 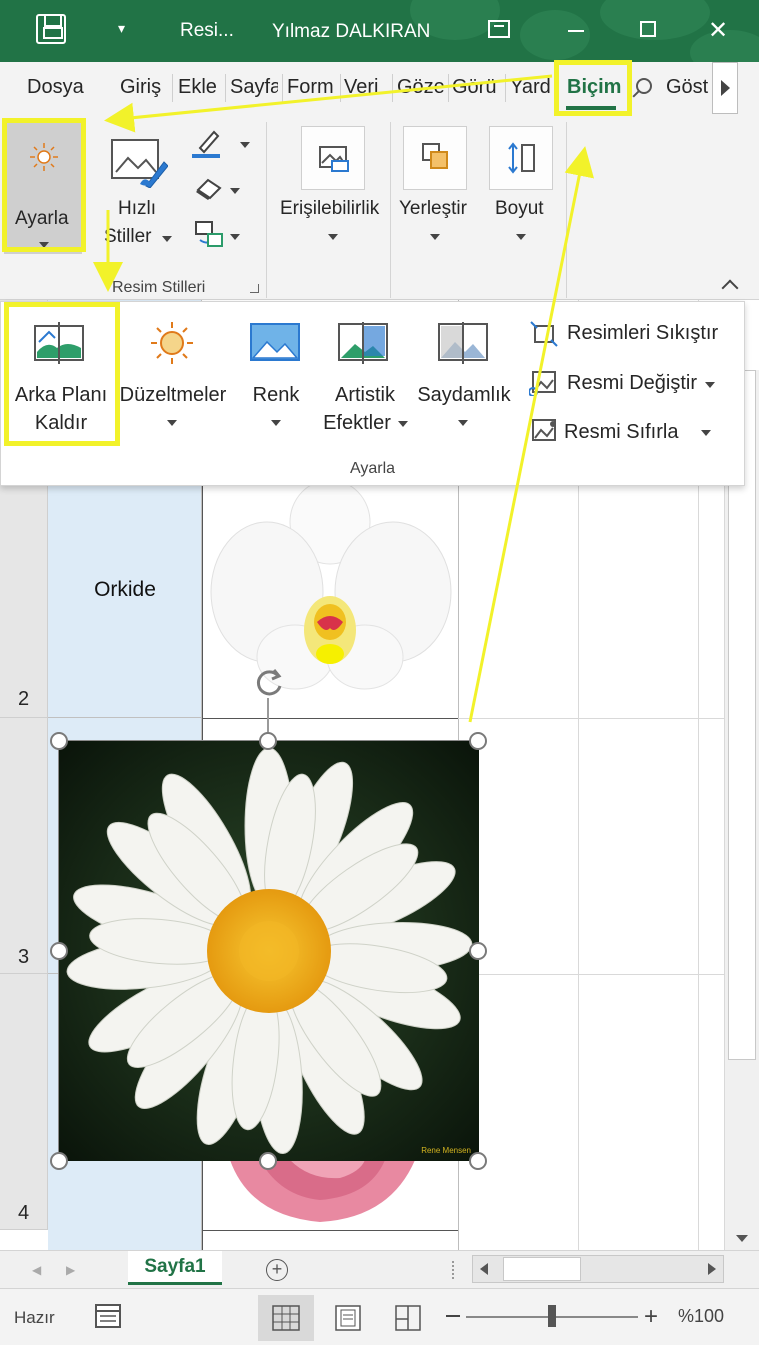 I want to click on tab-sayfa-duzeni: Sayfa, so click(x=254, y=87).